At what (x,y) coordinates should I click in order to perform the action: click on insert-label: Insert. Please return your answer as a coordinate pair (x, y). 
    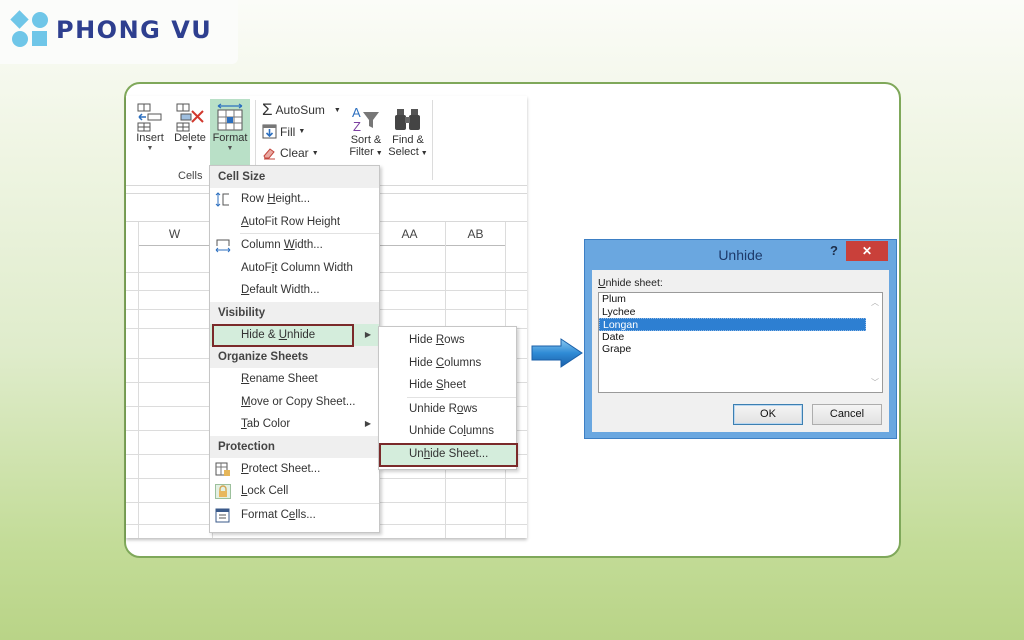
    Looking at the image, I should click on (150, 138).